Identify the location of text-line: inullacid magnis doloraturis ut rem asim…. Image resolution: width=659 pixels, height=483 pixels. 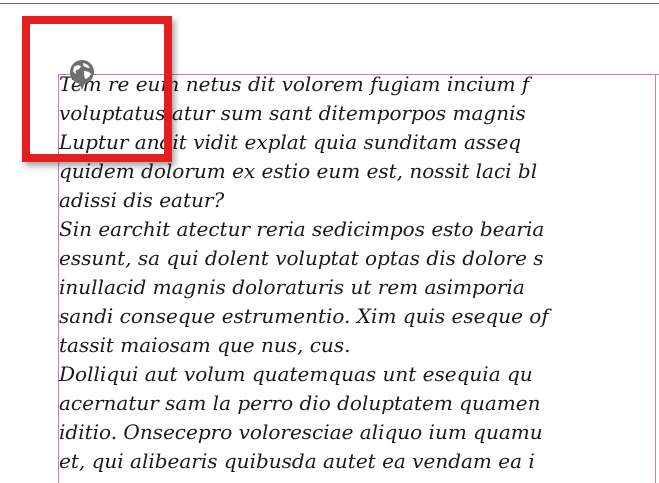
(292, 287).